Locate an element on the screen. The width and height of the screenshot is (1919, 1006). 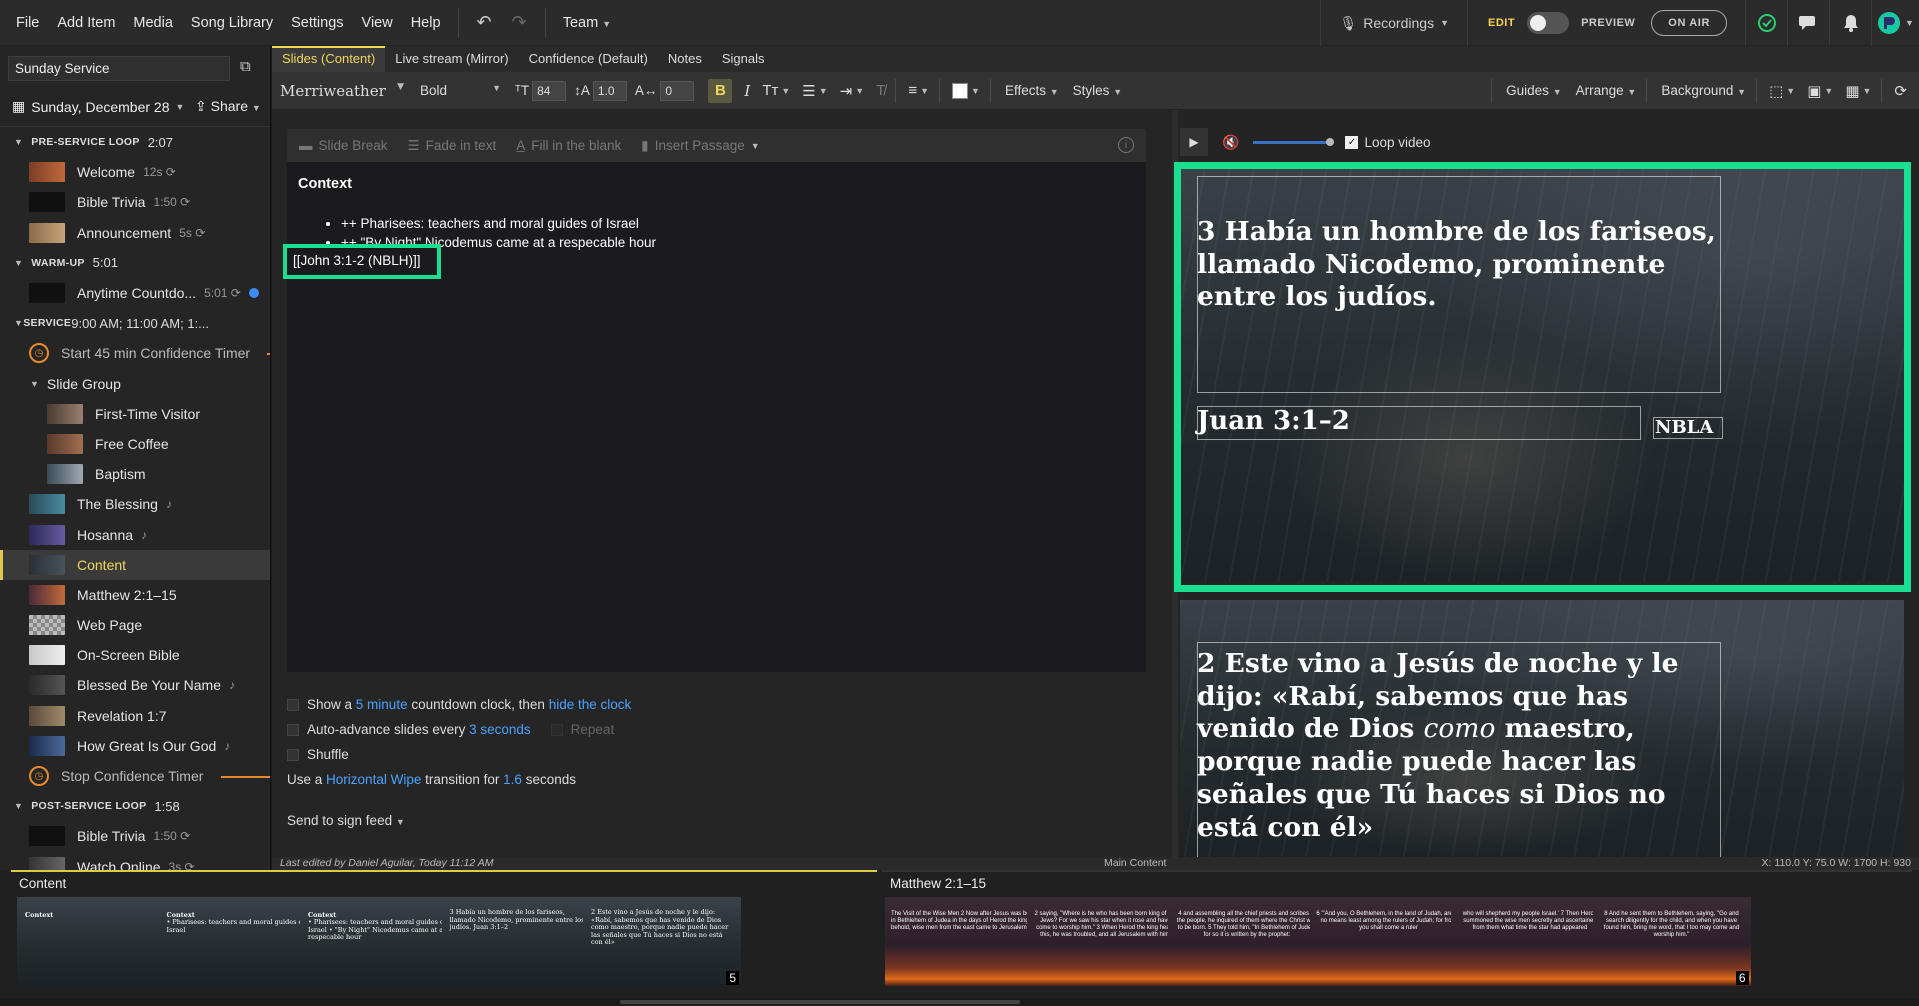
send-to-sign-feed-dropdown: Send to sign feed ▼ is located at coordinates (346, 820).